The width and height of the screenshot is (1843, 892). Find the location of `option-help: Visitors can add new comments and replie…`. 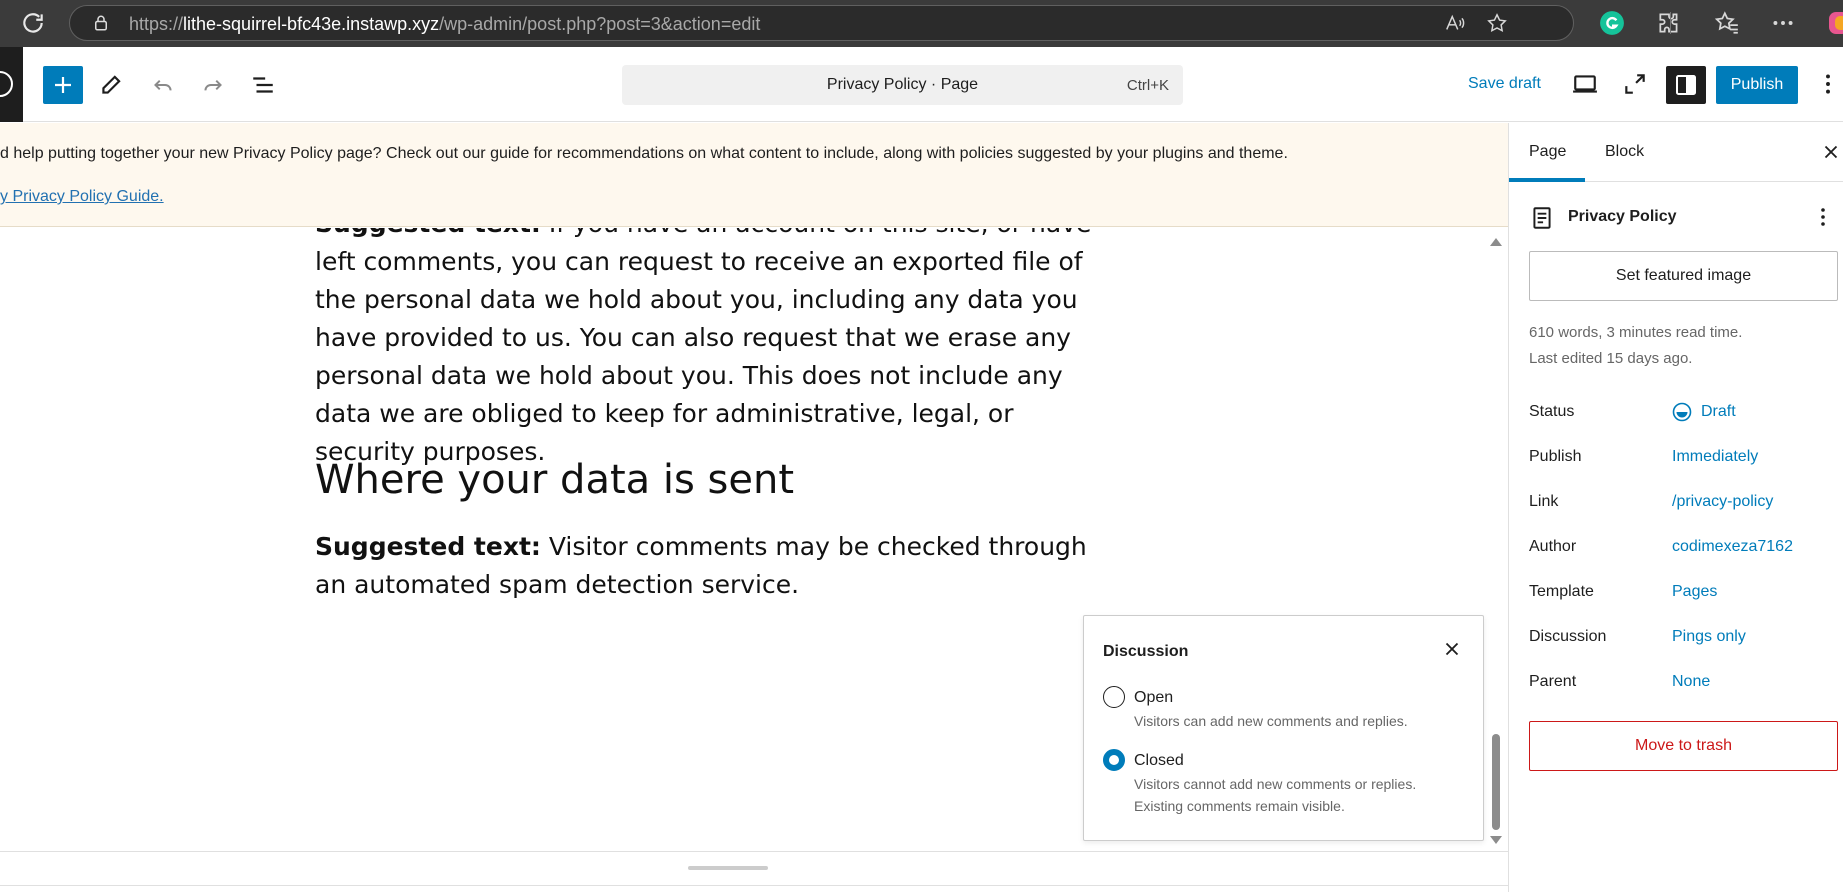

option-help: Visitors can add new comments and replie… is located at coordinates (1271, 721).